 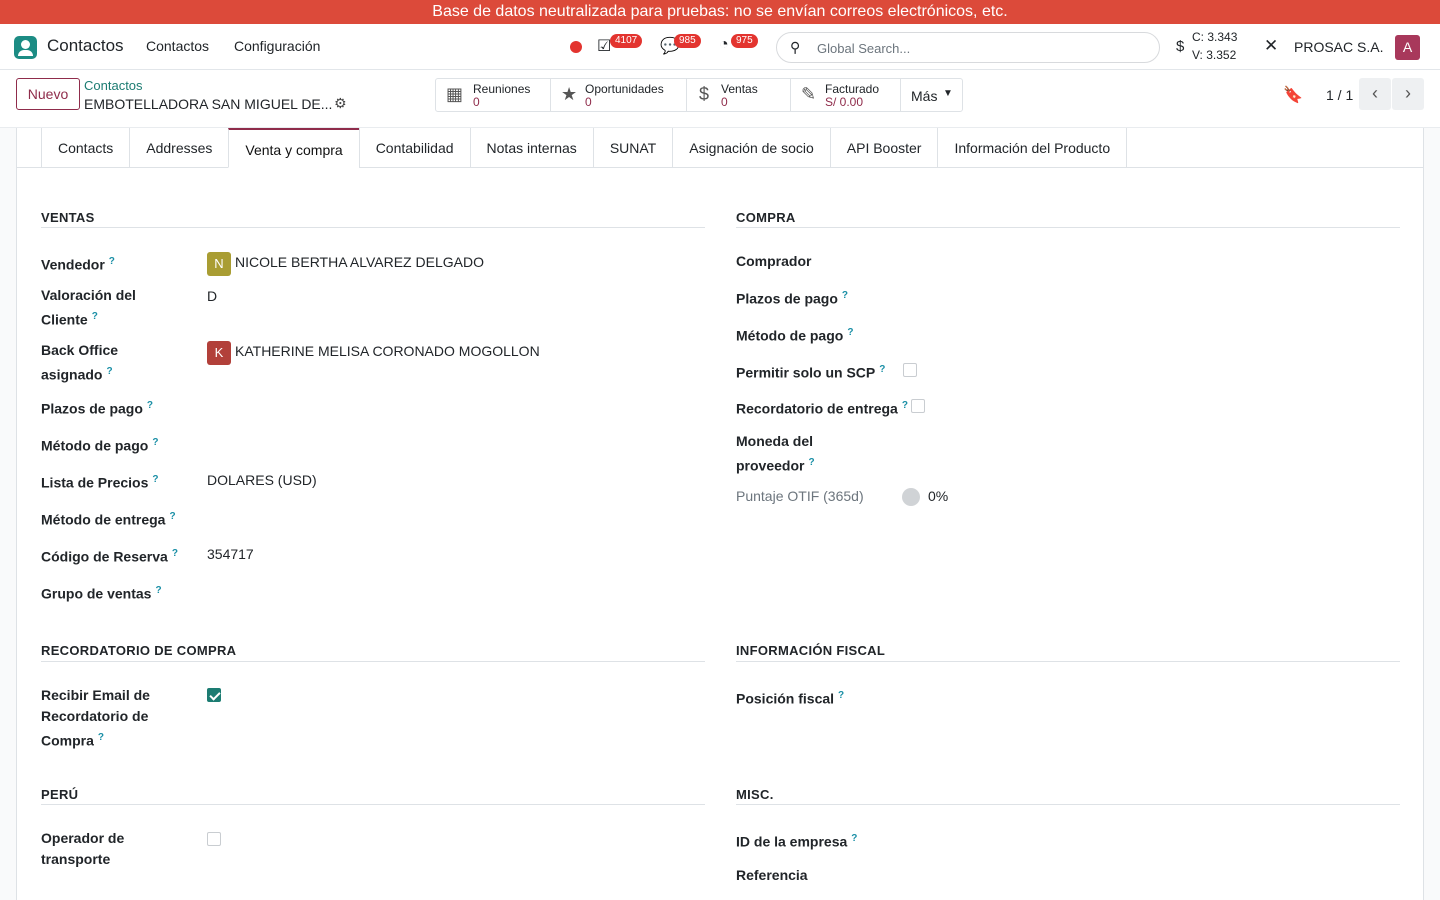 I want to click on tab-notas-internas: Notas internas, so click(x=531, y=148).